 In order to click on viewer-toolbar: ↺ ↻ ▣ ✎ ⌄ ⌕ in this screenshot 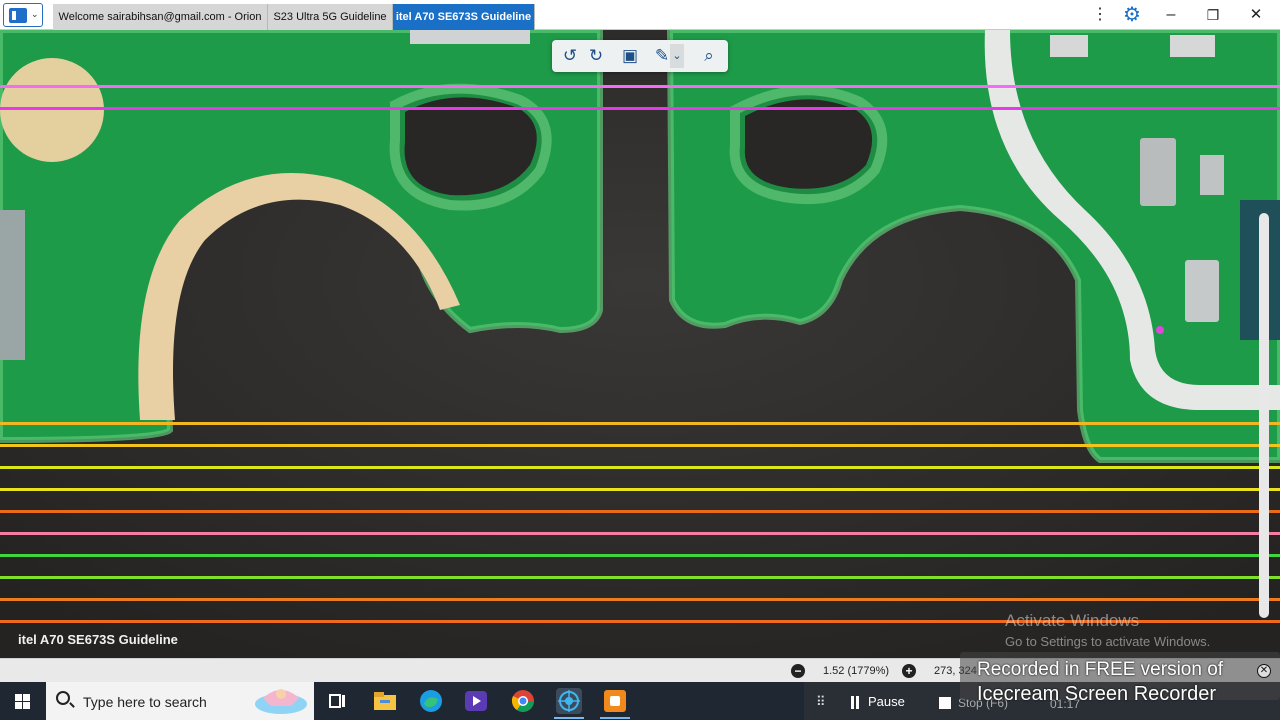, I will do `click(640, 56)`.